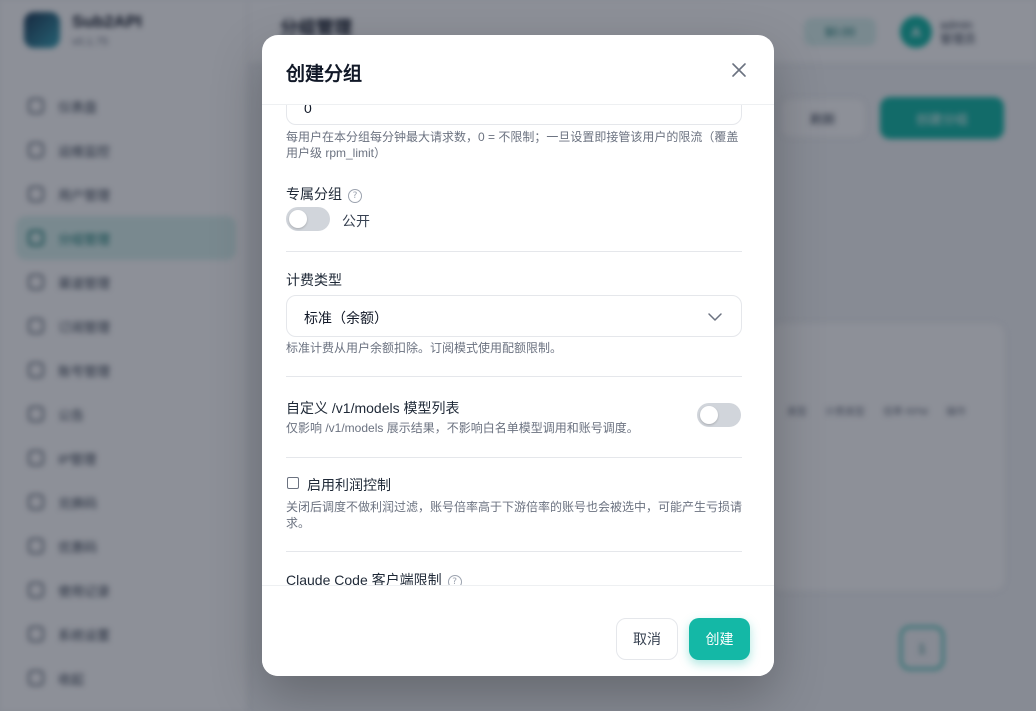  Describe the element at coordinates (356, 221) in the screenshot. I see `exclusive-group-state: 公开` at that location.